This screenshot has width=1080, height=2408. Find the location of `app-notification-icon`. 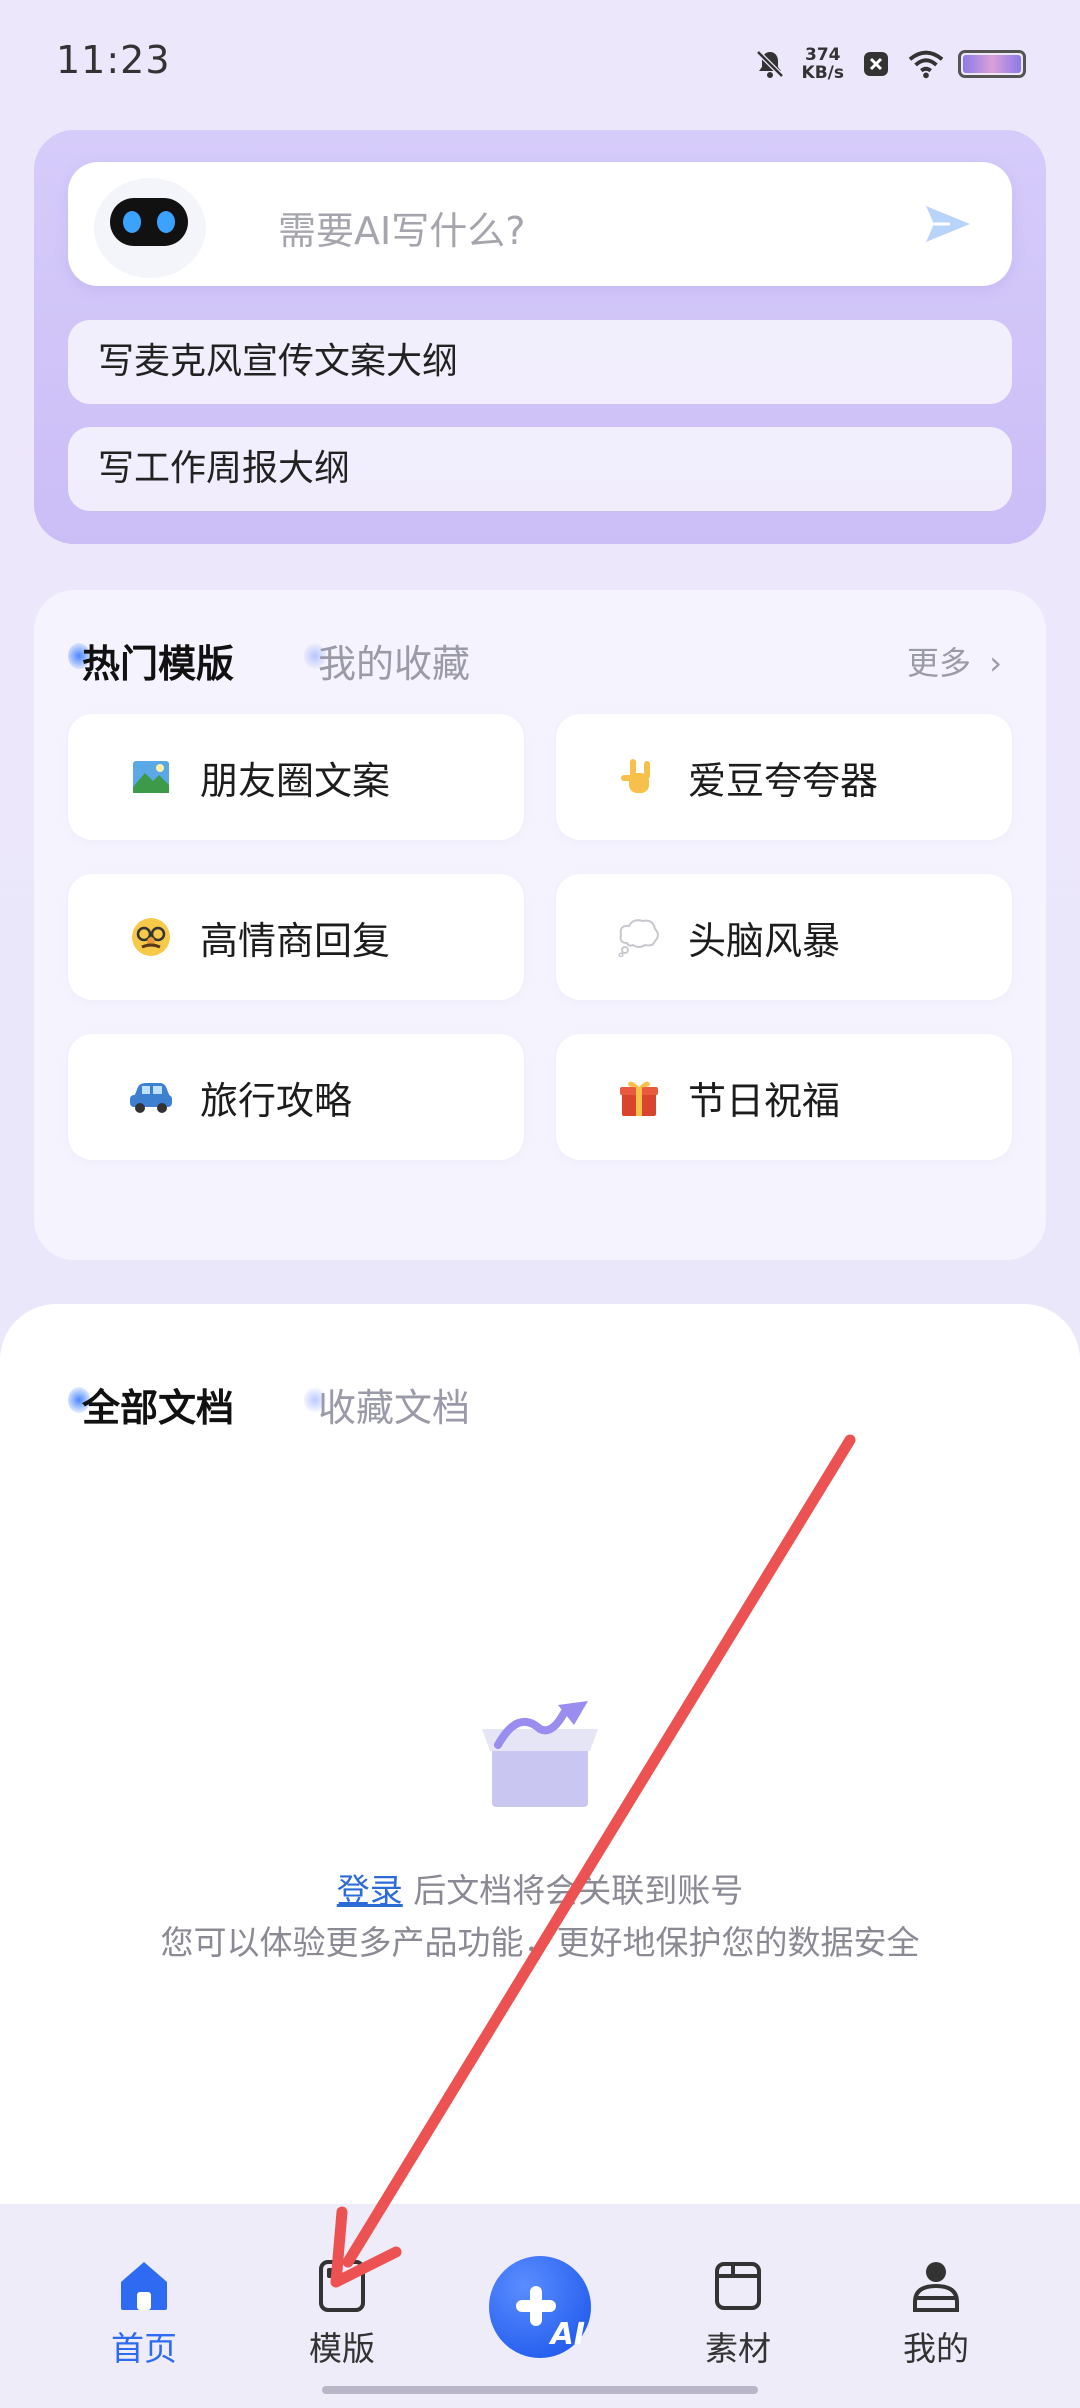

app-notification-icon is located at coordinates (876, 64).